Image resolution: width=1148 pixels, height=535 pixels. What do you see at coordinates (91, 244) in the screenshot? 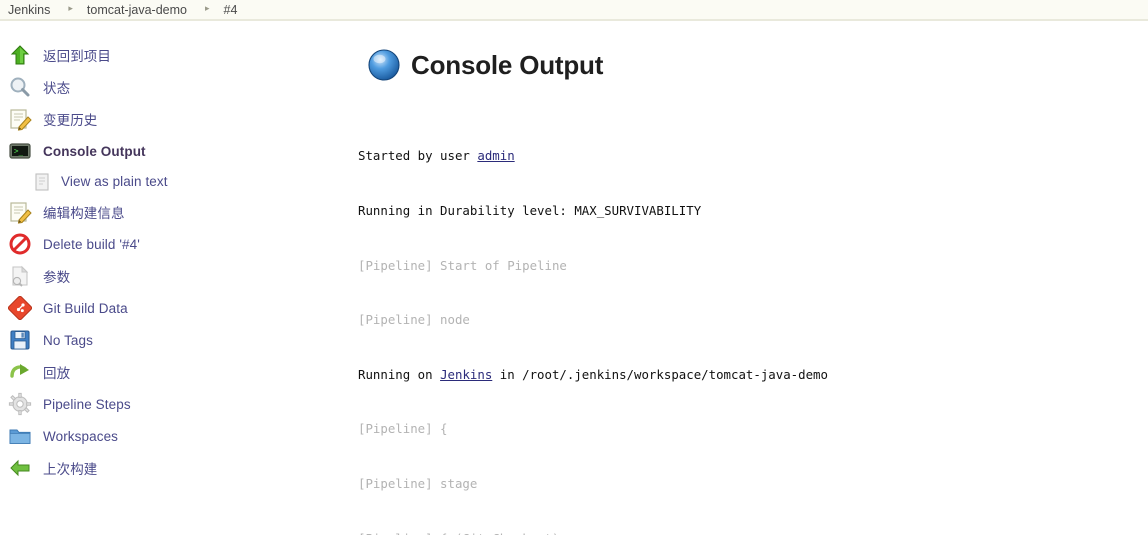
I see `sidebar-item-label: Delete build '#4'` at bounding box center [91, 244].